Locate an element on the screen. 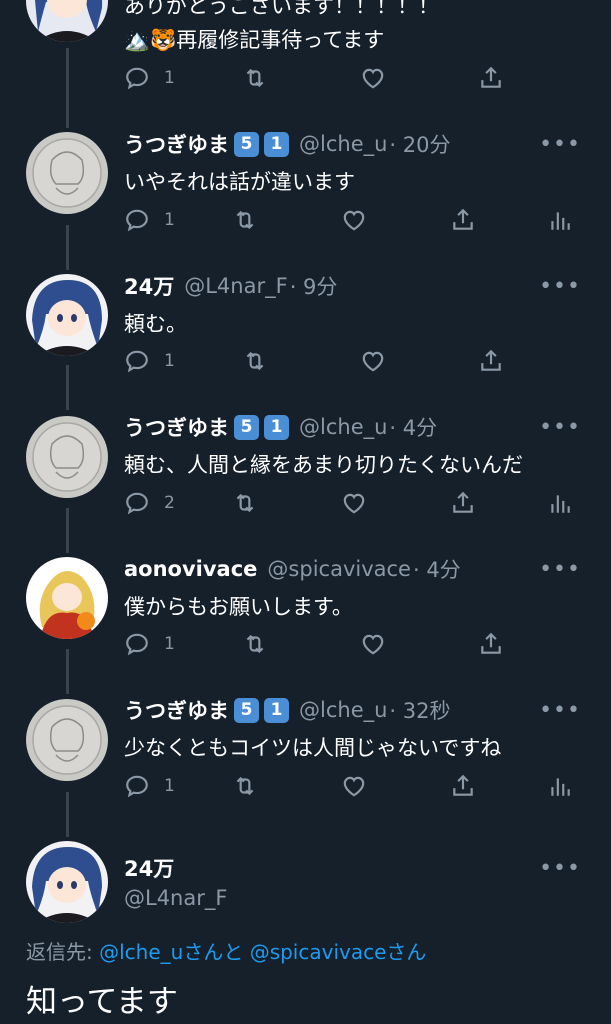 This screenshot has width=611, height=1024. emoji-badge: 1 is located at coordinates (276, 144).